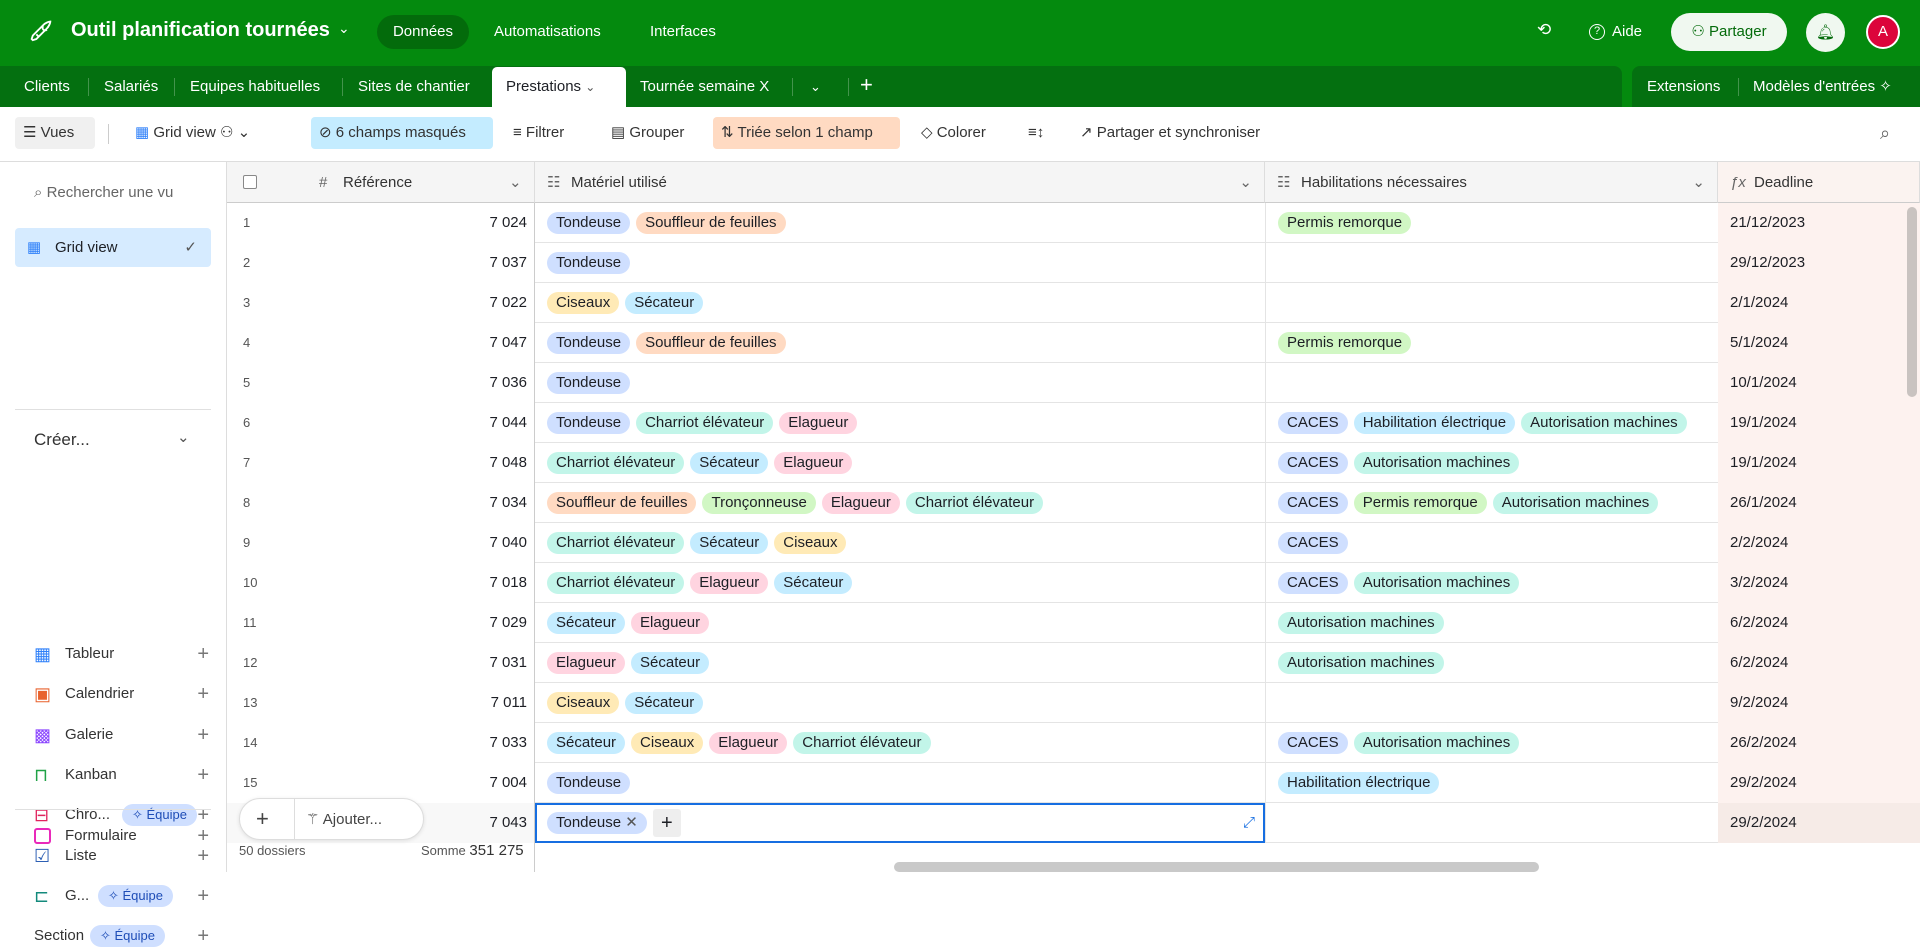 The height and width of the screenshot is (951, 1920). I want to click on create-gallery: ▩ Galerie +, so click(121, 735).